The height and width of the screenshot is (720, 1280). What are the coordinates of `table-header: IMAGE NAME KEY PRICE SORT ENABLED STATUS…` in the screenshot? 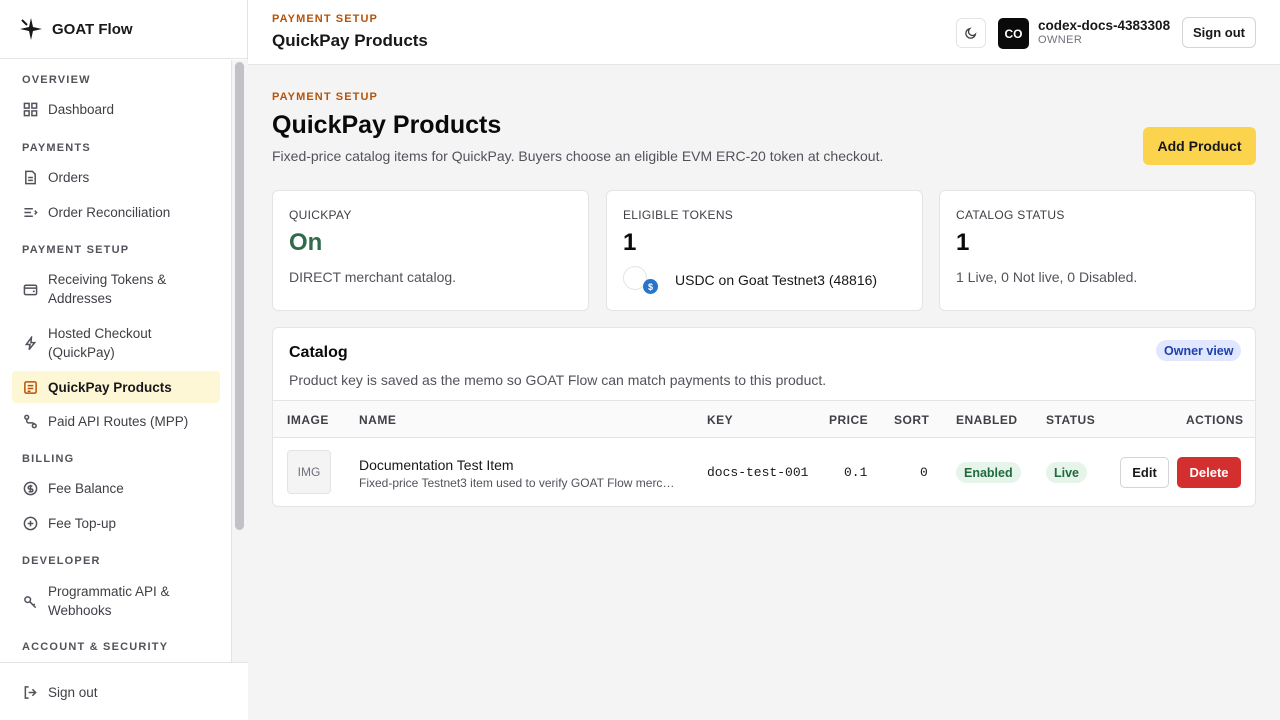 It's located at (764, 419).